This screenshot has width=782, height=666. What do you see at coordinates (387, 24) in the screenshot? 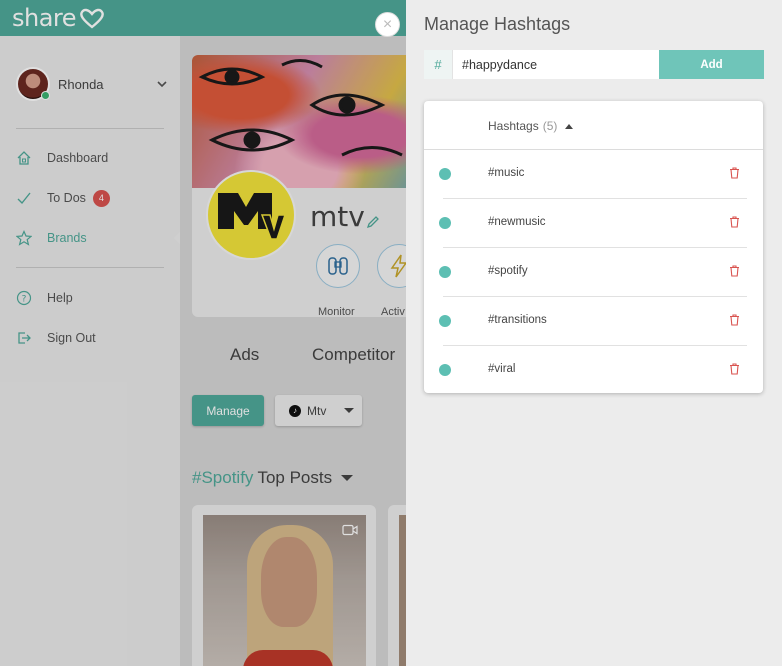
I see `close-button: ×` at bounding box center [387, 24].